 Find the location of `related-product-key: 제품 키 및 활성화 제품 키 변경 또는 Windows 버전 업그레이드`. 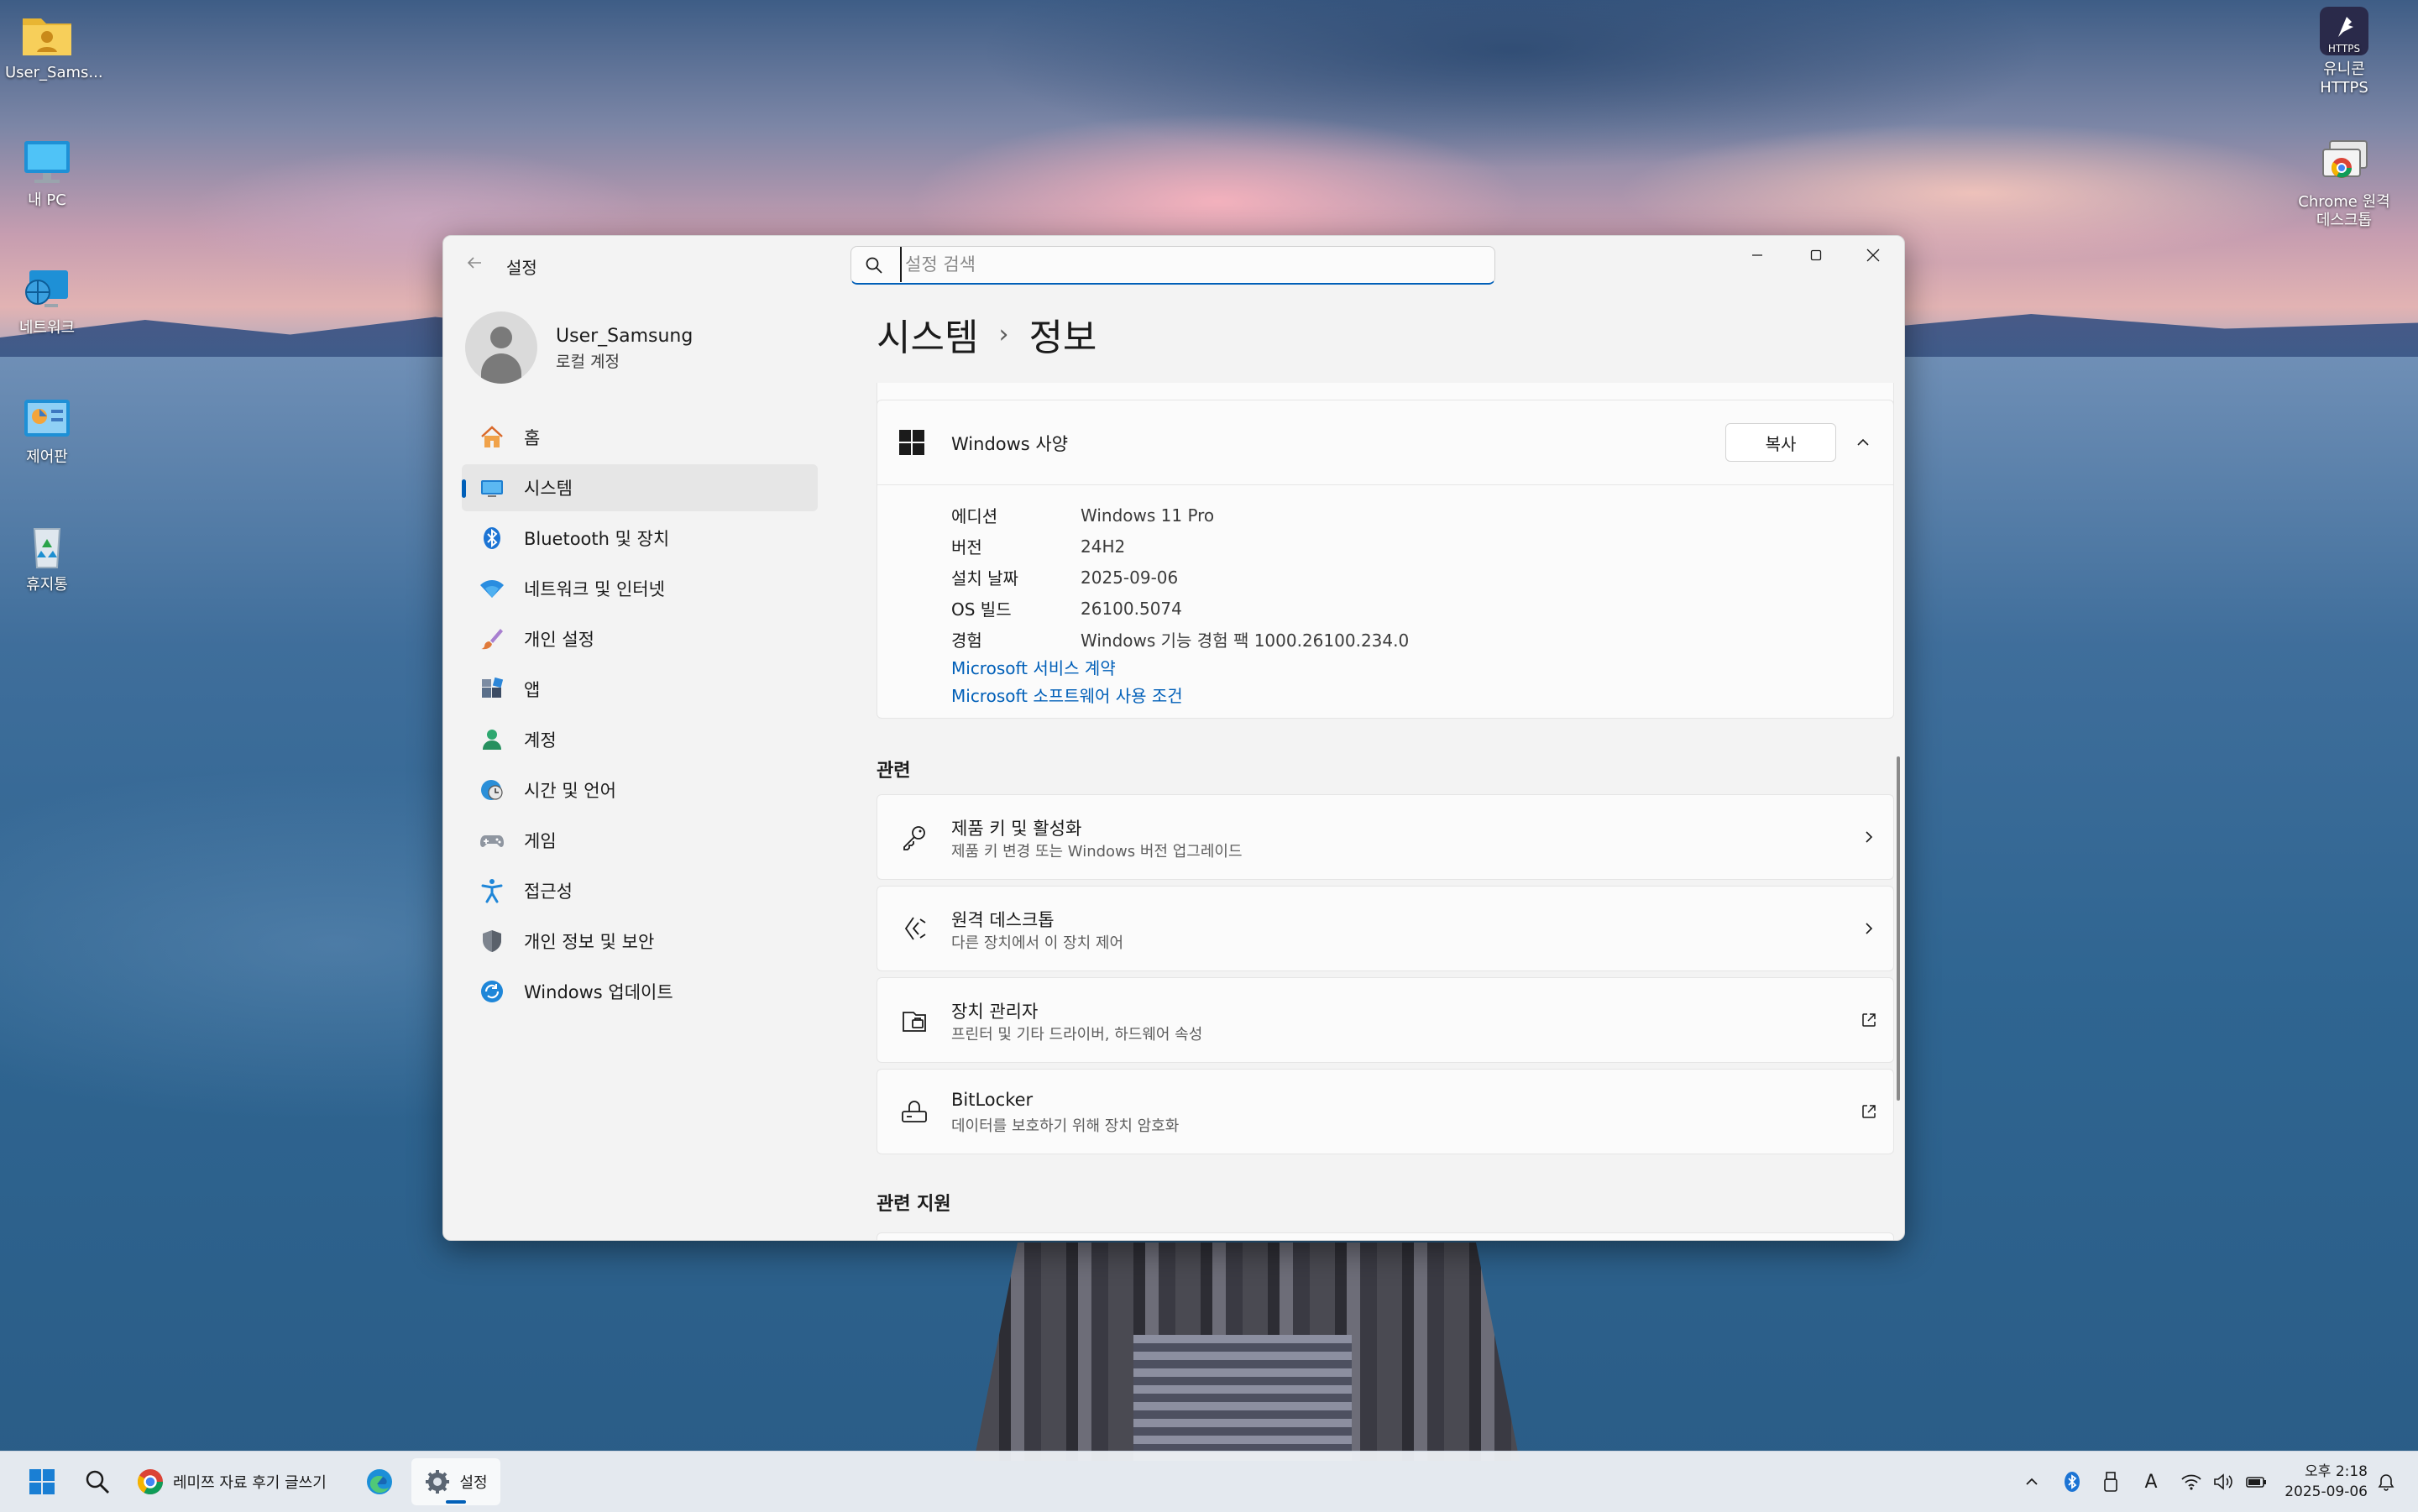

related-product-key: 제품 키 및 활성화 제품 키 변경 또는 Windows 버전 업그레이드 is located at coordinates (1385, 837).